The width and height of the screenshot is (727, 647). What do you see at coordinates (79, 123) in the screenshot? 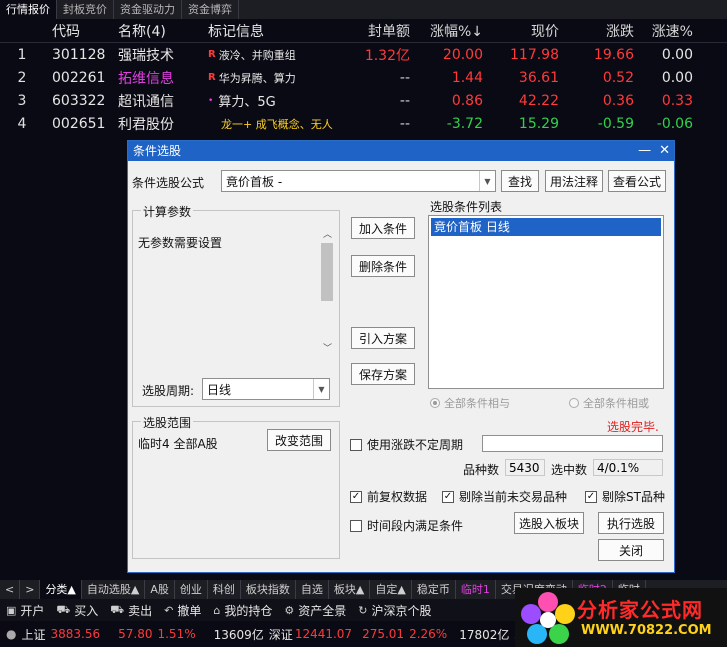
I see `stock-code: 002651` at bounding box center [79, 123].